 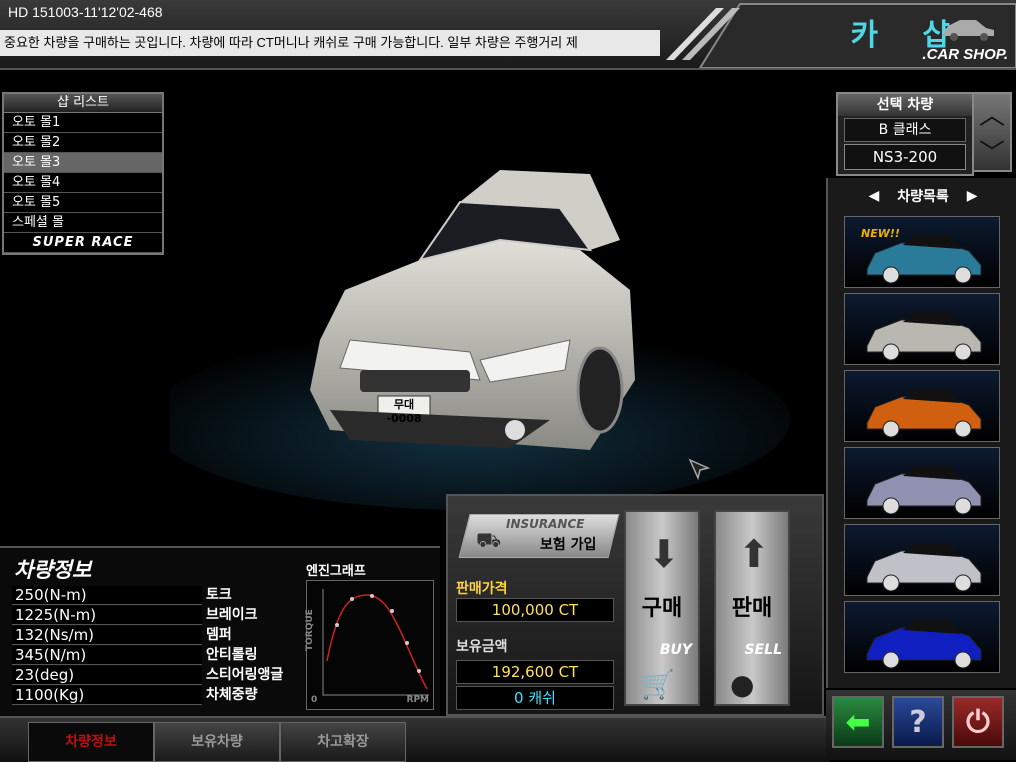 I want to click on buy-button: ⬇ 구매 BUY 🛒, so click(x=662, y=608).